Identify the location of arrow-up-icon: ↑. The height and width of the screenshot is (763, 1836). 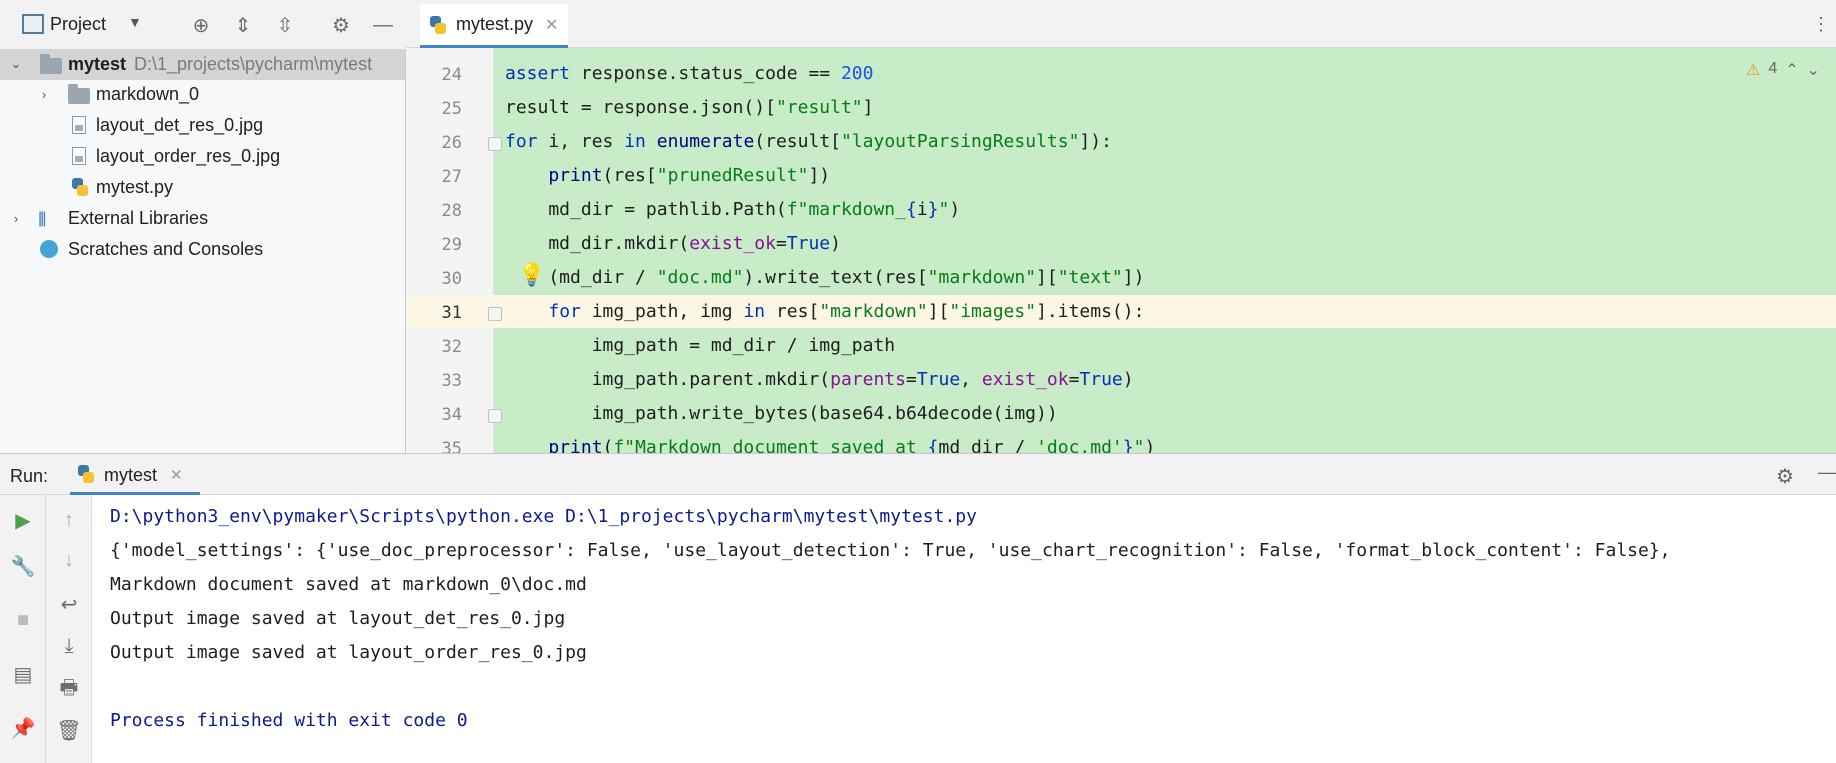
(69, 520).